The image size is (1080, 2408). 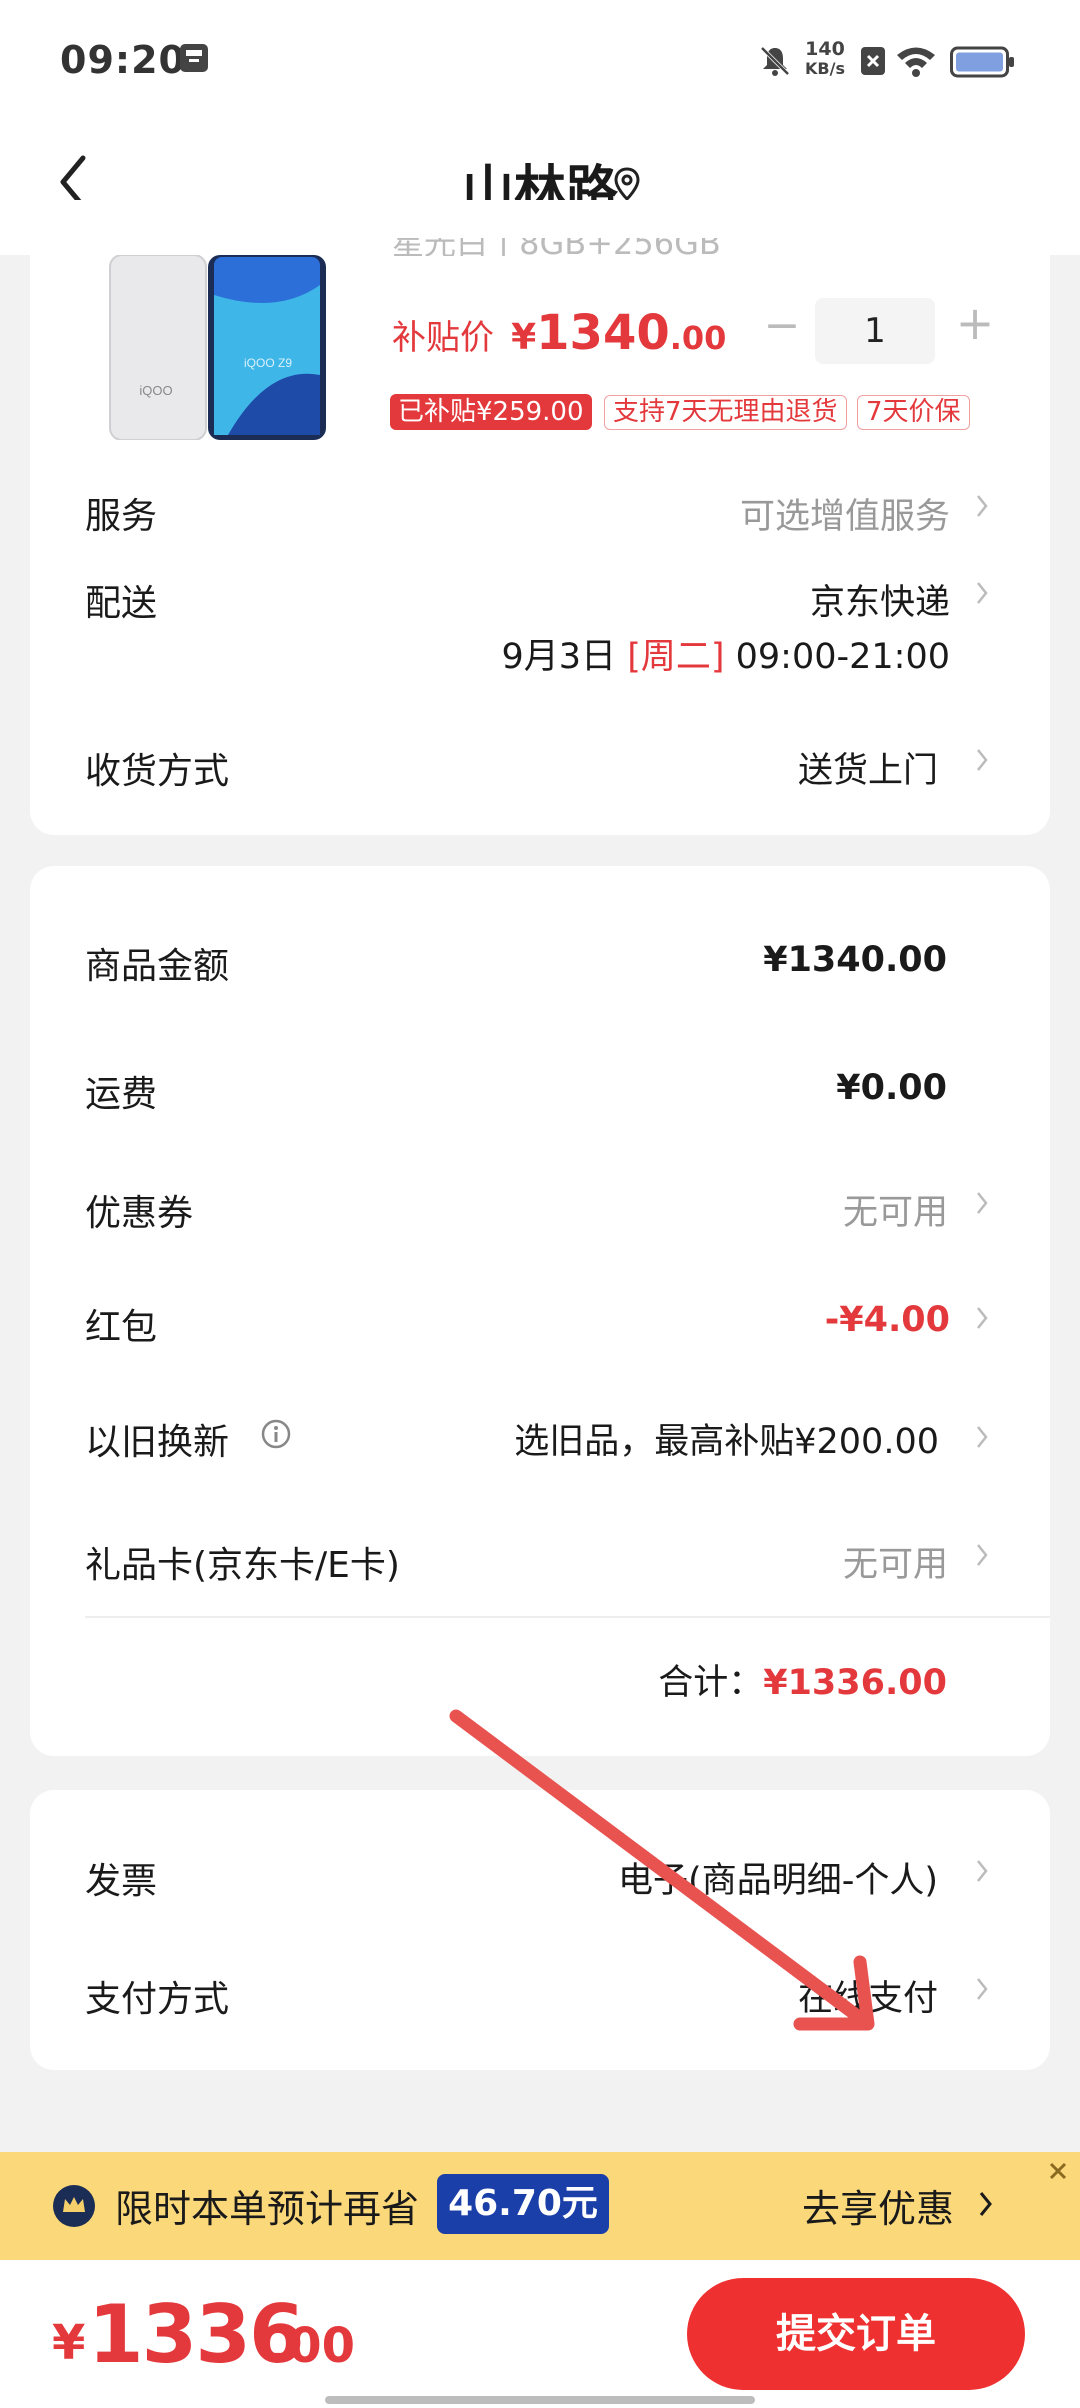 I want to click on delivery-date: 9月3日, so click(x=559, y=657).